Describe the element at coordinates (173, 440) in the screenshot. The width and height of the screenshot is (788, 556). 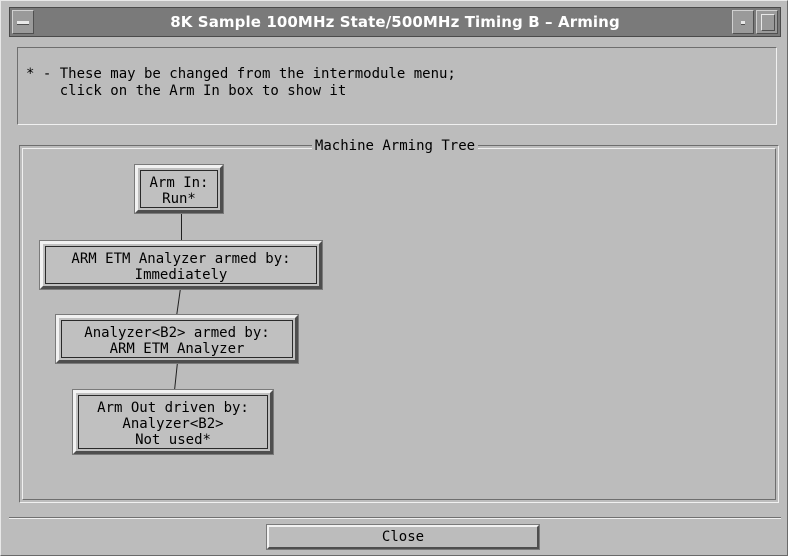
I see `node-text: Not used*` at that location.